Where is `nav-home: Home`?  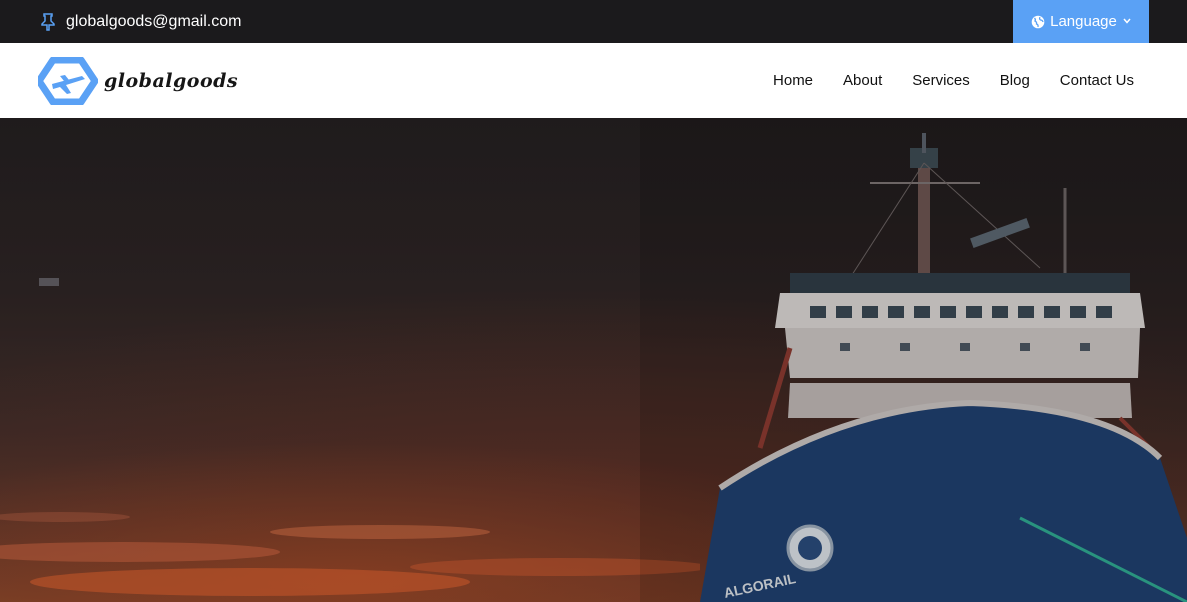 nav-home: Home is located at coordinates (793, 80).